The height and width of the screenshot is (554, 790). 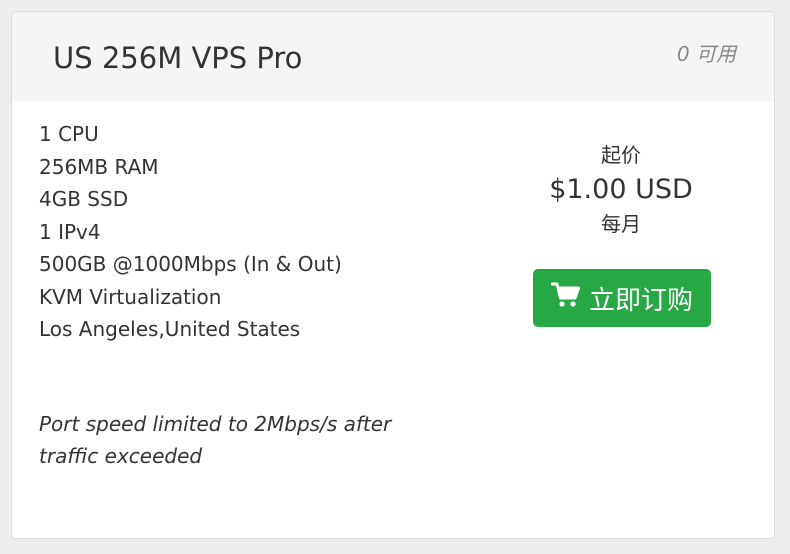 What do you see at coordinates (640, 300) in the screenshot?
I see `order-button-label: 立即订购` at bounding box center [640, 300].